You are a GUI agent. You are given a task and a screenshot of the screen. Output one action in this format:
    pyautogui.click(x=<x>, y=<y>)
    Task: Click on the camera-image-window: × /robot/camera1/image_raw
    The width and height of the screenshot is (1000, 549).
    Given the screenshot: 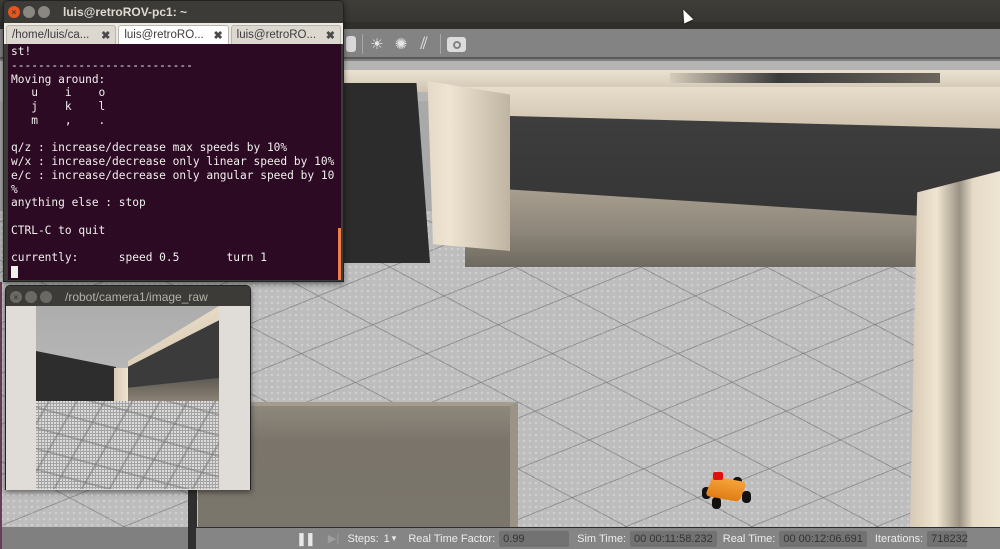 What is the action you would take?
    pyautogui.click(x=128, y=387)
    